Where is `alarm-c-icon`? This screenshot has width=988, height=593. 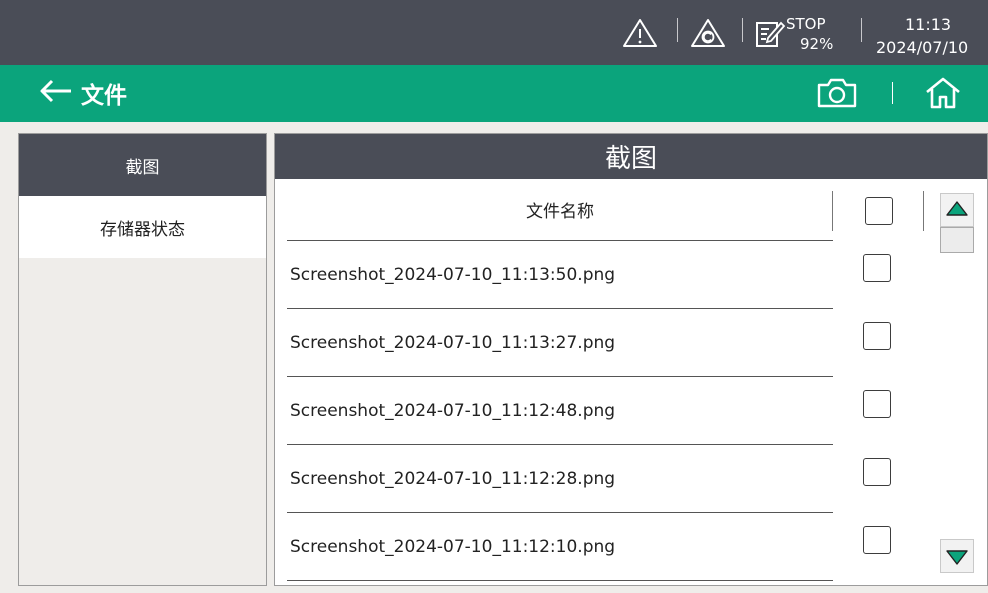
alarm-c-icon is located at coordinates (708, 35).